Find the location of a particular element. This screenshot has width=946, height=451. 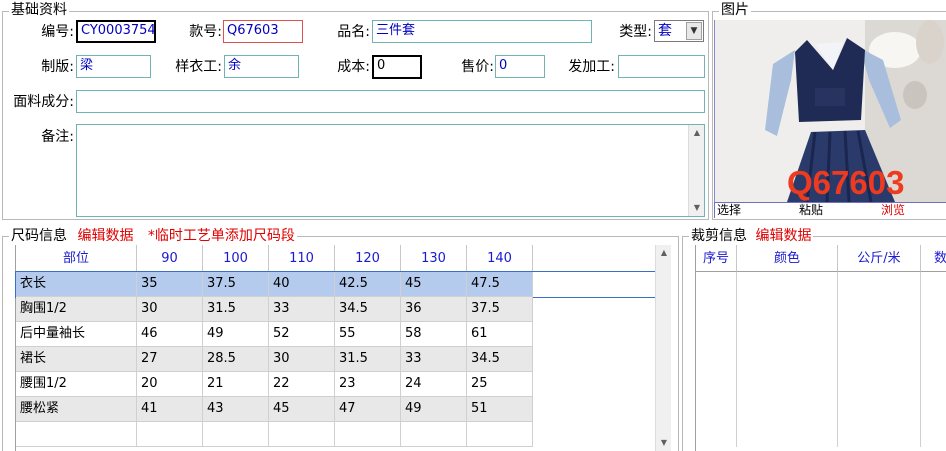

paste-picture-button: 粘贴 is located at coordinates (811, 210).